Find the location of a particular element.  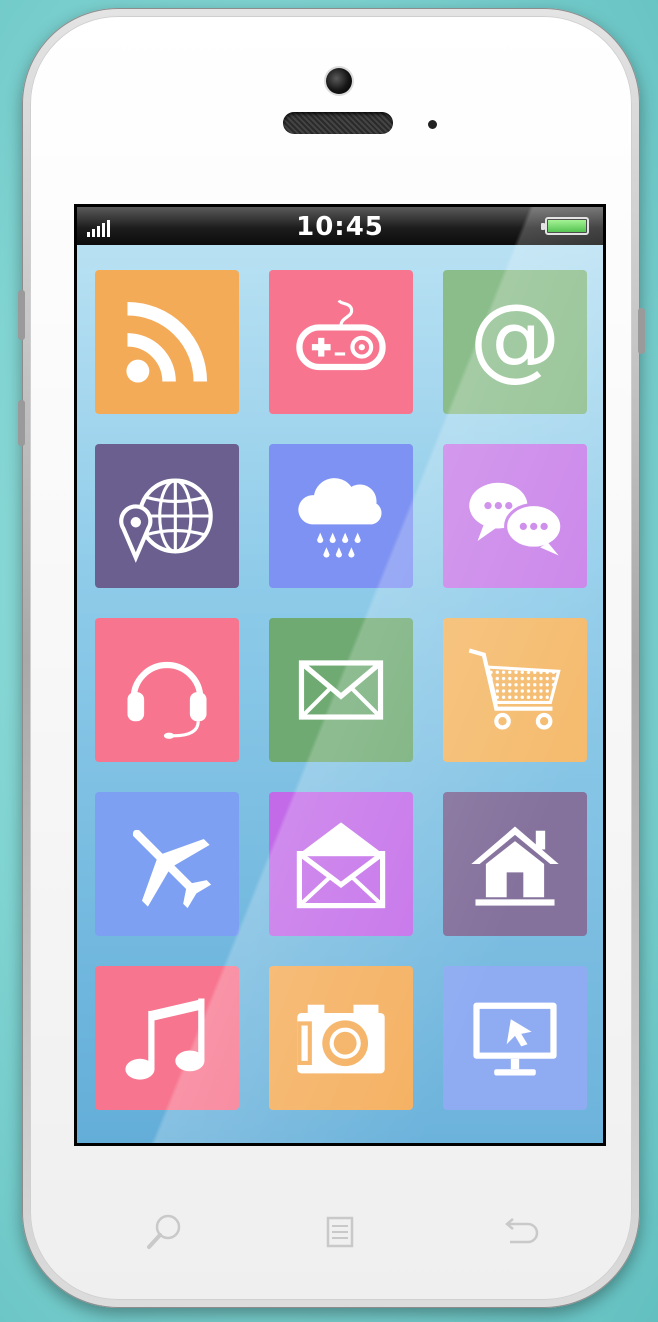

status-time: 10:45 is located at coordinates (340, 227).